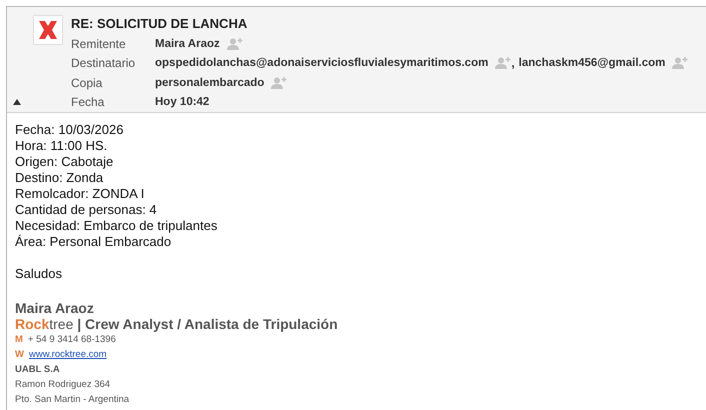  I want to click on body-text: Fecha: 10/03/2026, so click(69, 130).